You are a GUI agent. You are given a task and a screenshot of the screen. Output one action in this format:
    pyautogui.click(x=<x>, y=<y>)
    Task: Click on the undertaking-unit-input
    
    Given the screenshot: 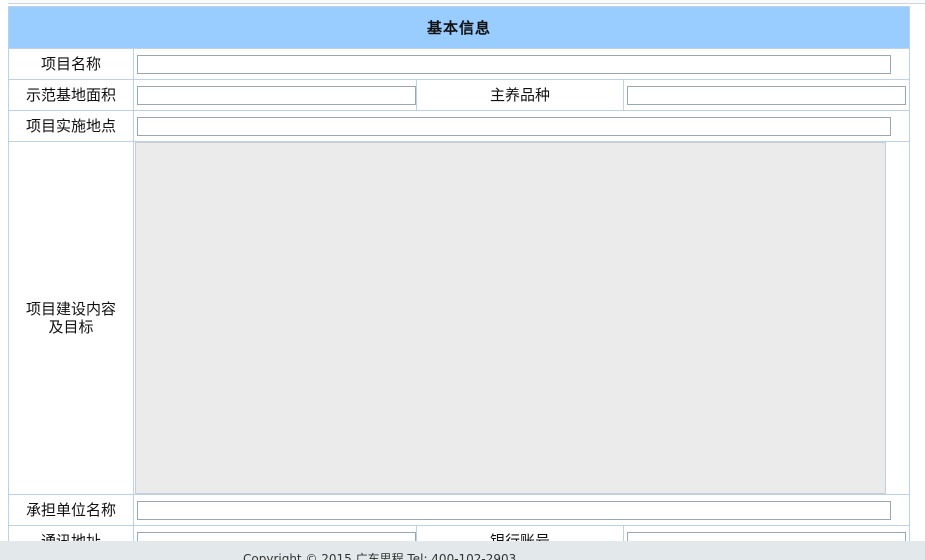 What is the action you would take?
    pyautogui.click(x=514, y=510)
    